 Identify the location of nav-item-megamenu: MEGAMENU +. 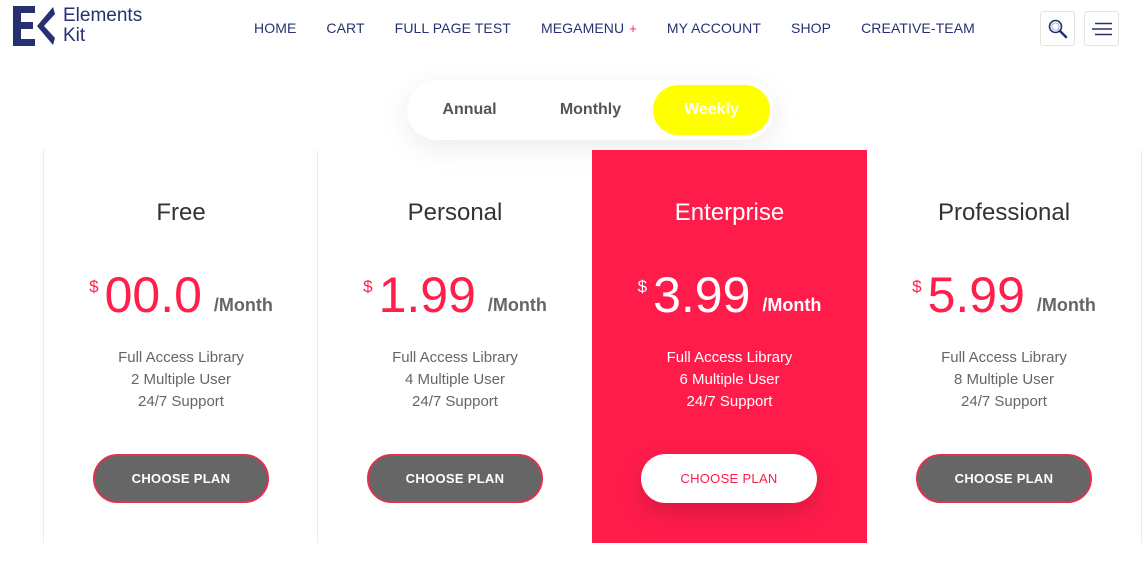
(589, 28).